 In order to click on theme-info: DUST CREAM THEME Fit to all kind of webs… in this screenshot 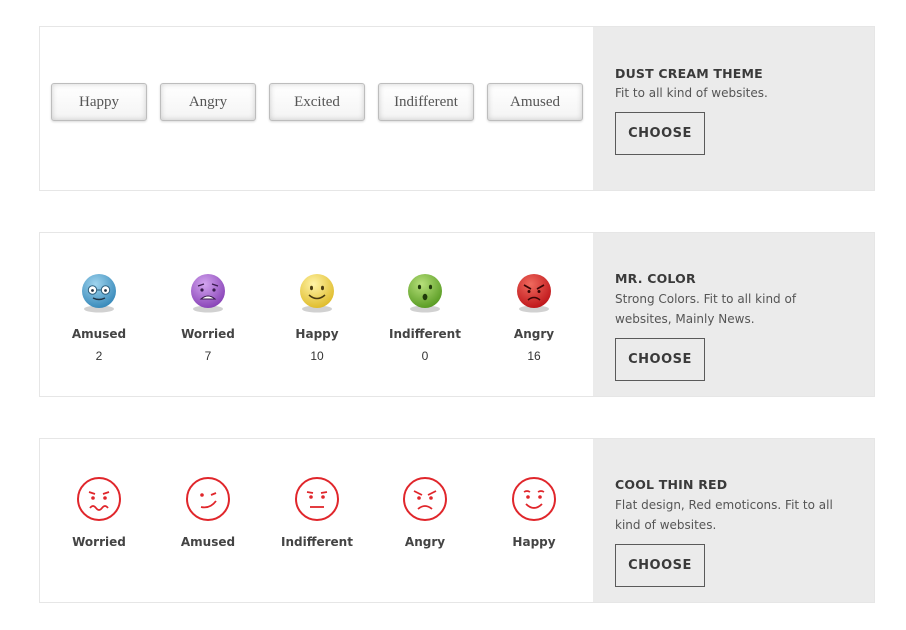, I will do `click(733, 108)`.